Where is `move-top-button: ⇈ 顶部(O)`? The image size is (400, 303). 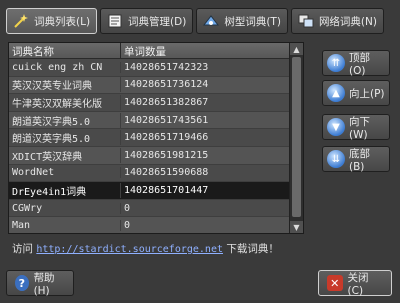 move-top-button: ⇈ 顶部(O) is located at coordinates (356, 63).